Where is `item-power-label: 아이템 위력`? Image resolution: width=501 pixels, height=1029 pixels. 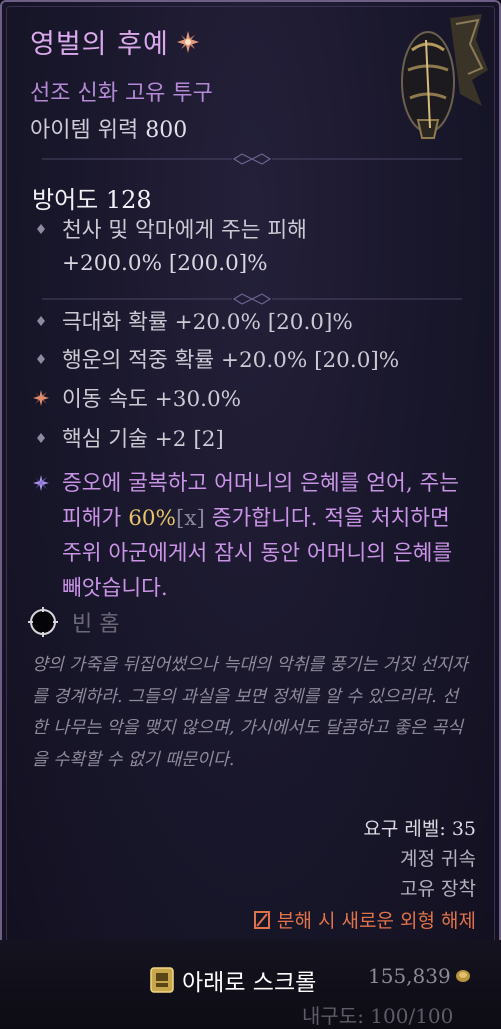
item-power-label: 아이템 위력 is located at coordinates (84, 130).